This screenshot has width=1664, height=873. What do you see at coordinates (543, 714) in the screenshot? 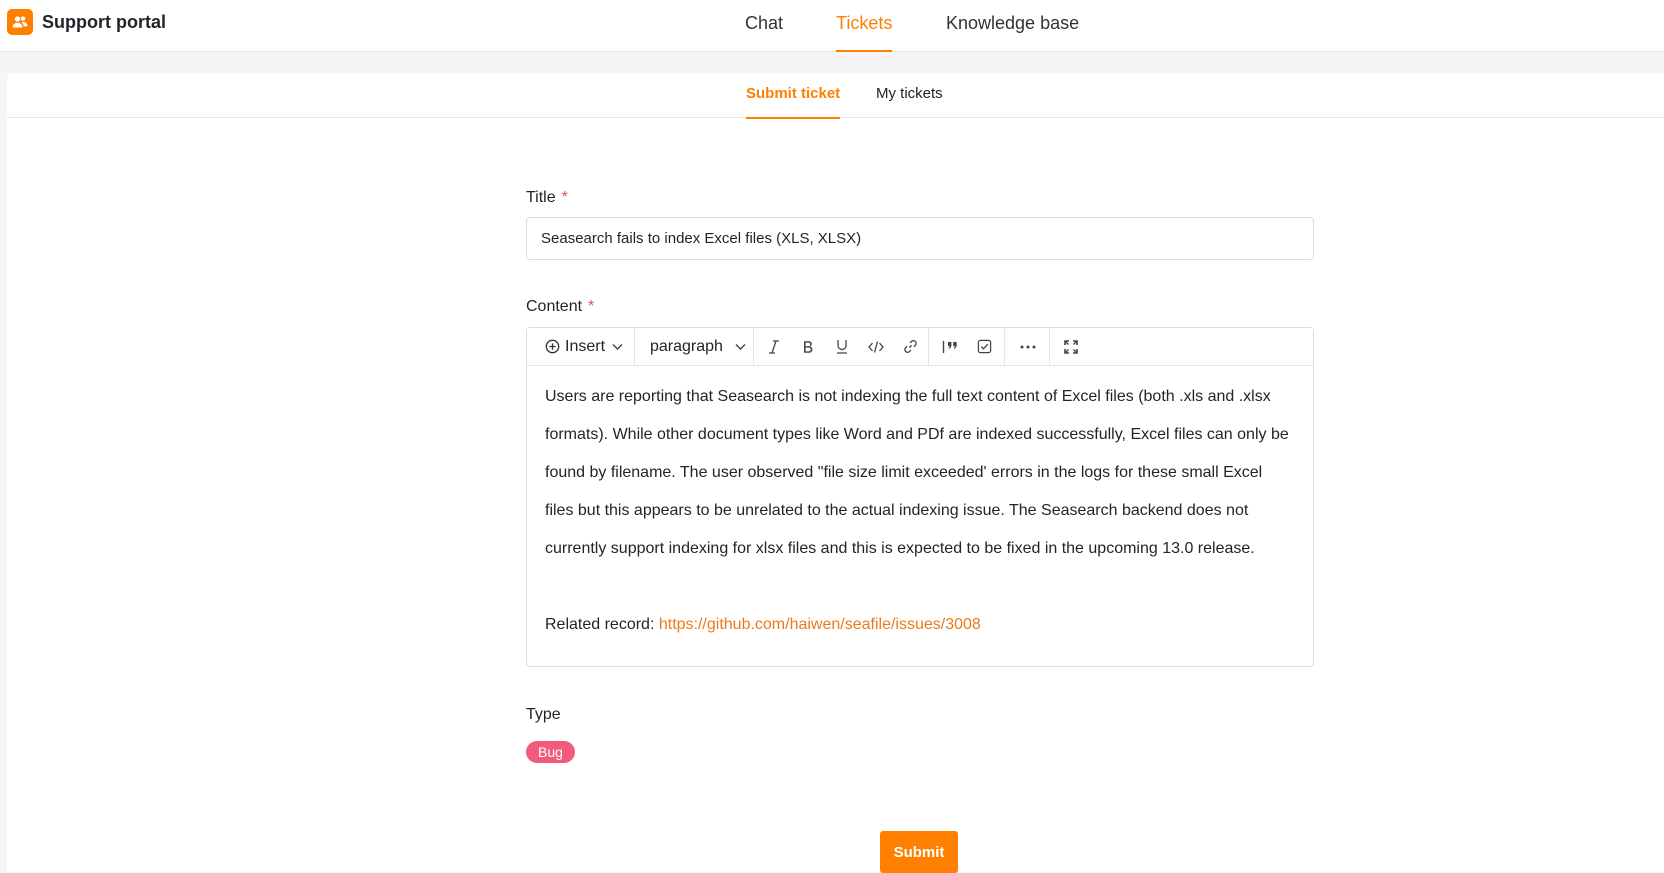
I see `type-label: Type` at bounding box center [543, 714].